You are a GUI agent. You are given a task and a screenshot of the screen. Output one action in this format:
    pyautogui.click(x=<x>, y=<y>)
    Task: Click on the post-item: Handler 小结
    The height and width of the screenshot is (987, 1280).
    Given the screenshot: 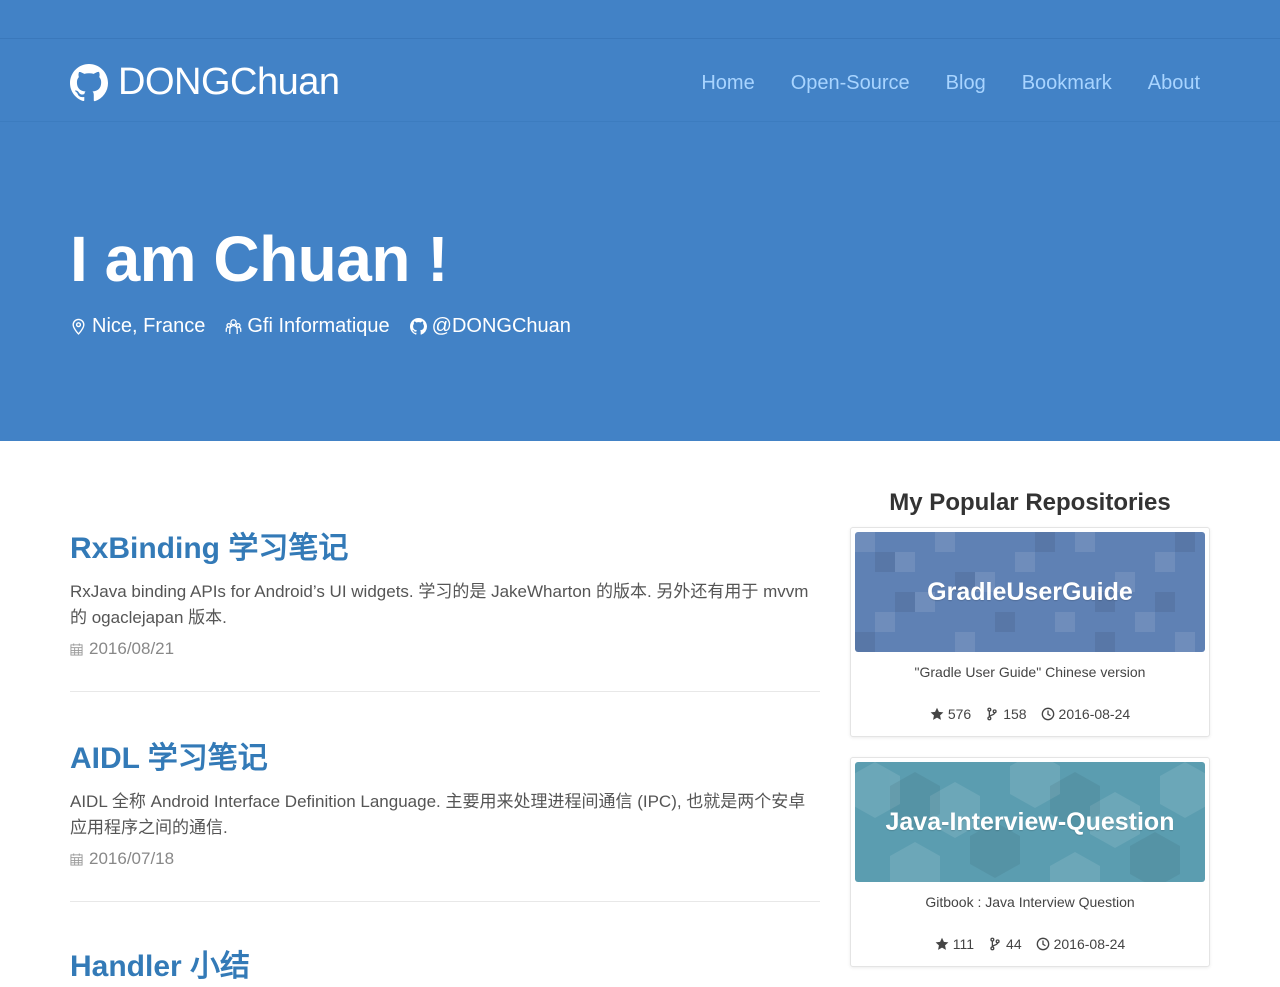 What is the action you would take?
    pyautogui.click(x=445, y=963)
    